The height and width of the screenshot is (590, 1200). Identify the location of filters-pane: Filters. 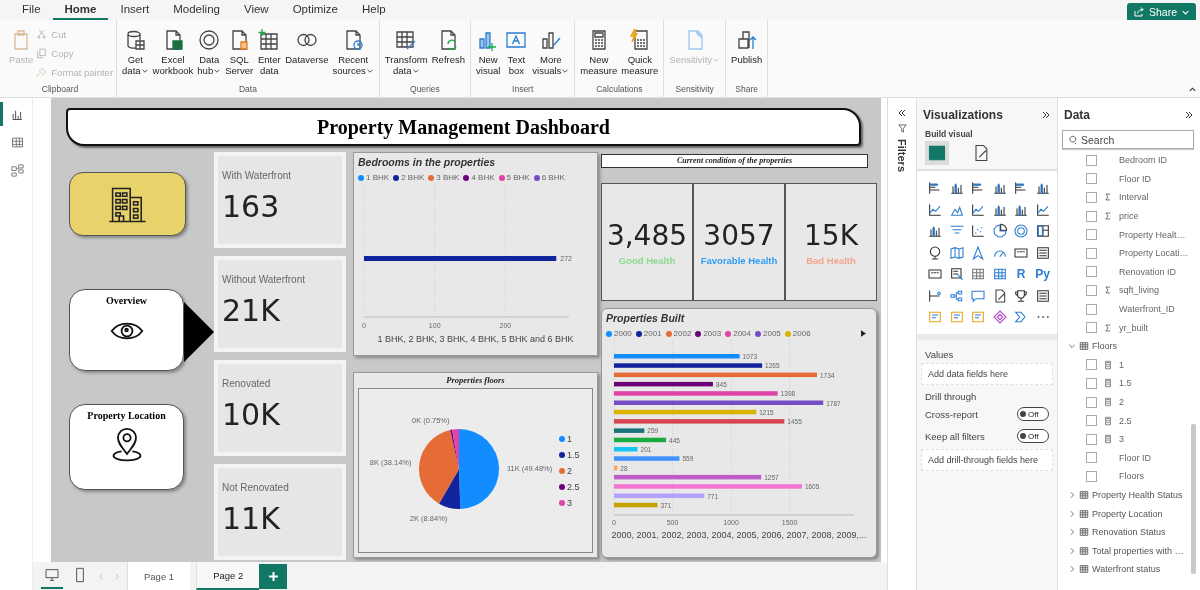
(901, 344).